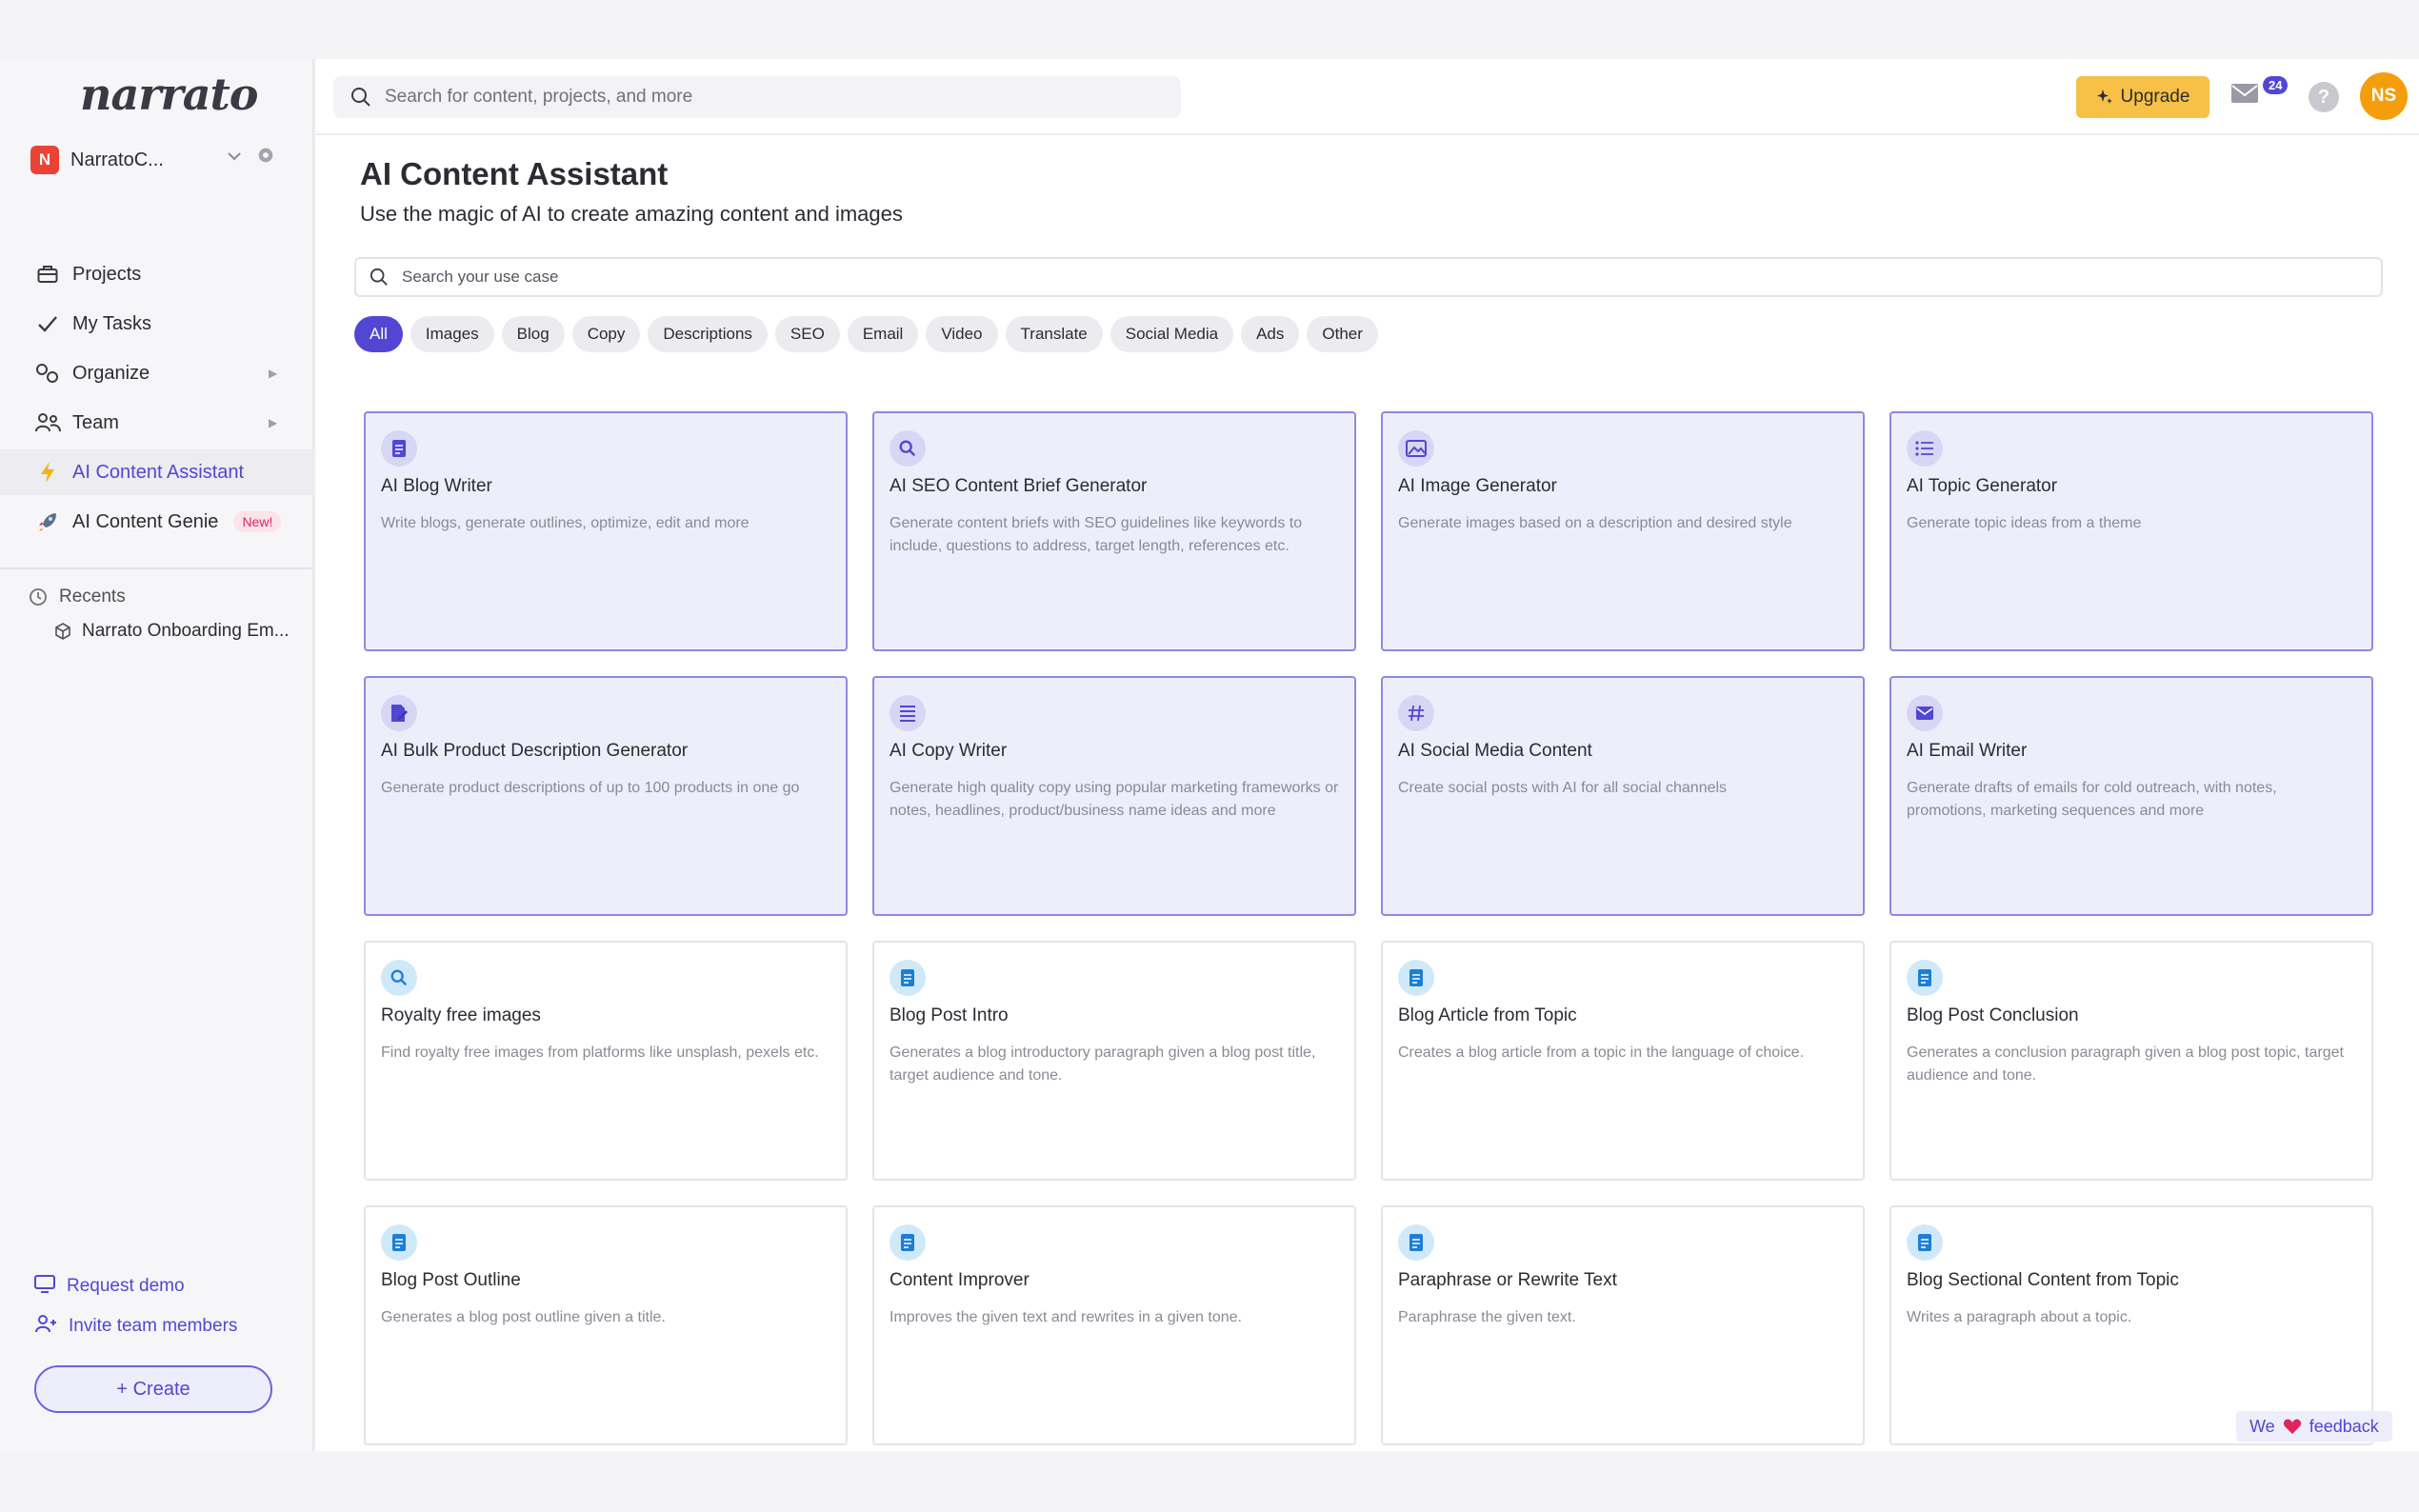 The height and width of the screenshot is (1512, 2419). I want to click on rocket-icon, so click(47, 521).